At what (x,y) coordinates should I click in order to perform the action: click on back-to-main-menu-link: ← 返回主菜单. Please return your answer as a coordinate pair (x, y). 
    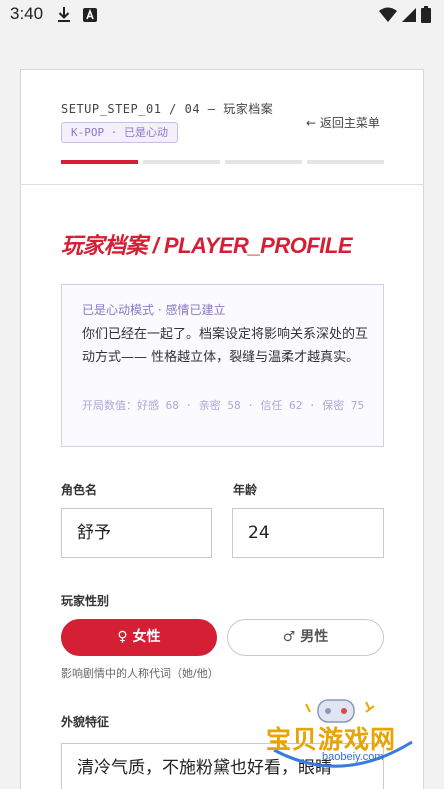
    Looking at the image, I should click on (343, 122).